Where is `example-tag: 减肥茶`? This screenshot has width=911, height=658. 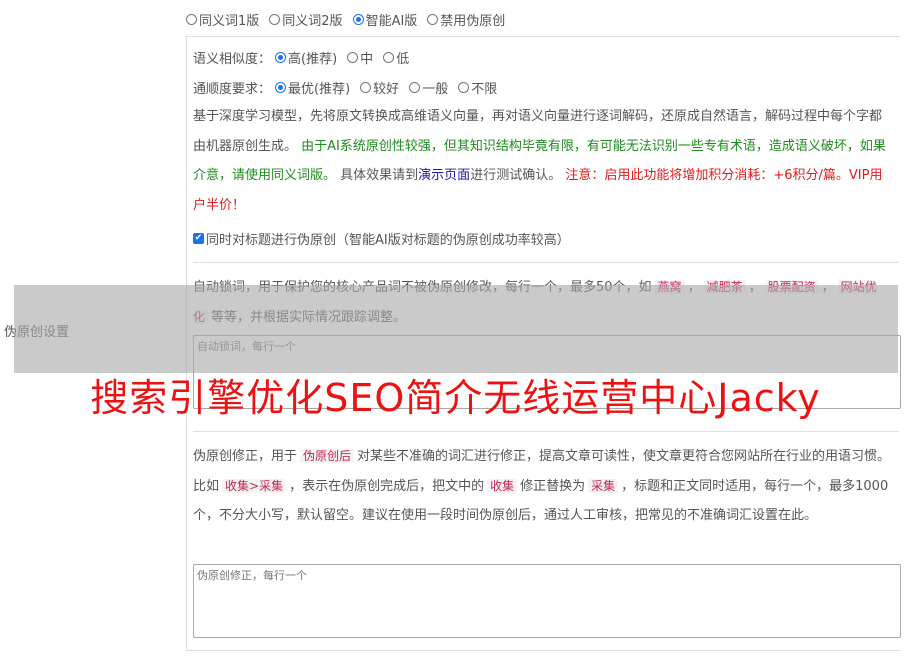
example-tag: 减肥茶 is located at coordinates (724, 287).